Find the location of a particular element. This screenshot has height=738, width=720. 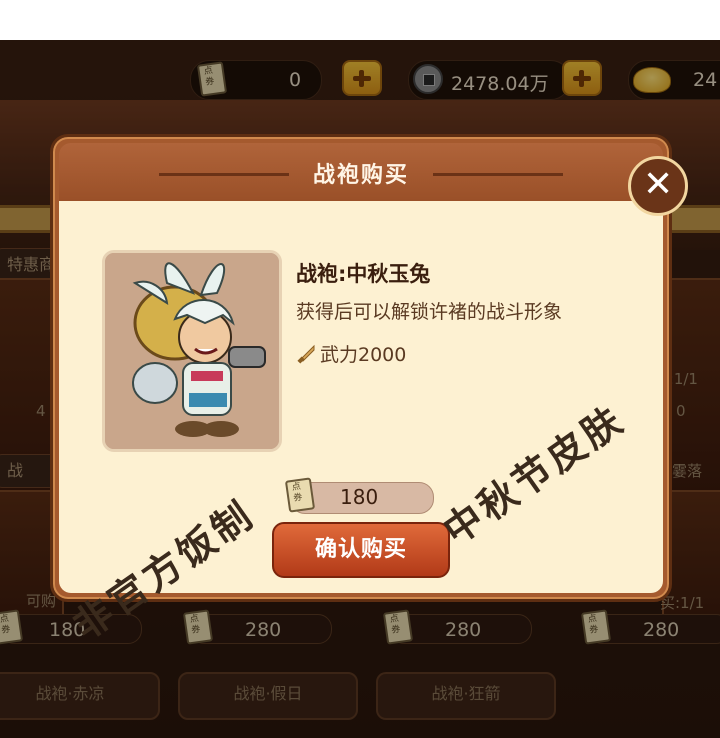

costume-portrait is located at coordinates (192, 351).